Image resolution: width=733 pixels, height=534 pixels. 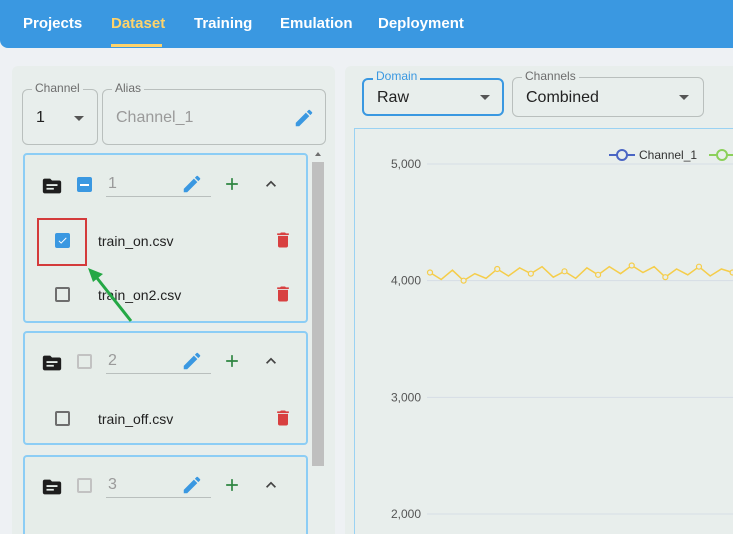 I want to click on domain-select: Domain Raw, so click(x=433, y=92).